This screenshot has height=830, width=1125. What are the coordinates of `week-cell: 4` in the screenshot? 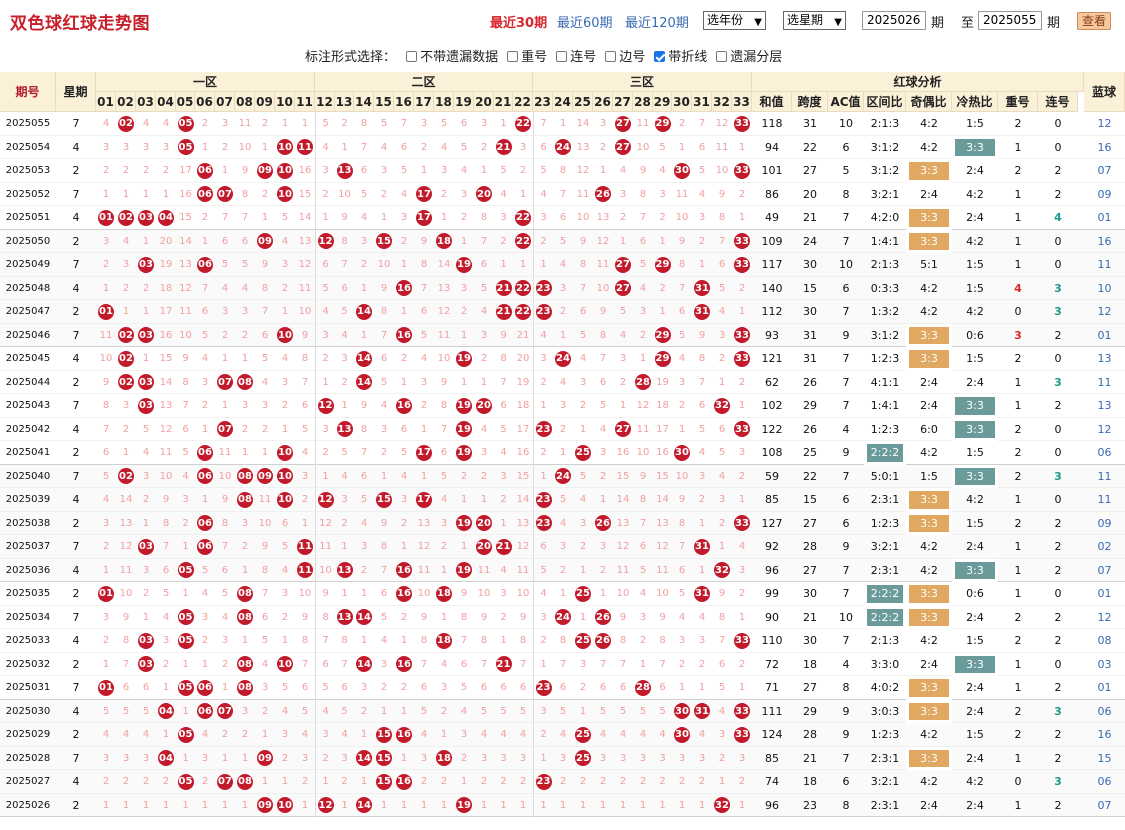 It's located at (76, 782).